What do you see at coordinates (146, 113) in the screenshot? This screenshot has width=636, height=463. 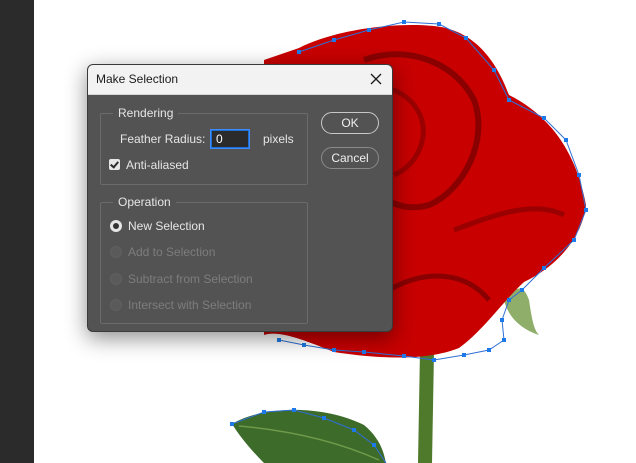 I see `rendering-legend: Rendering` at bounding box center [146, 113].